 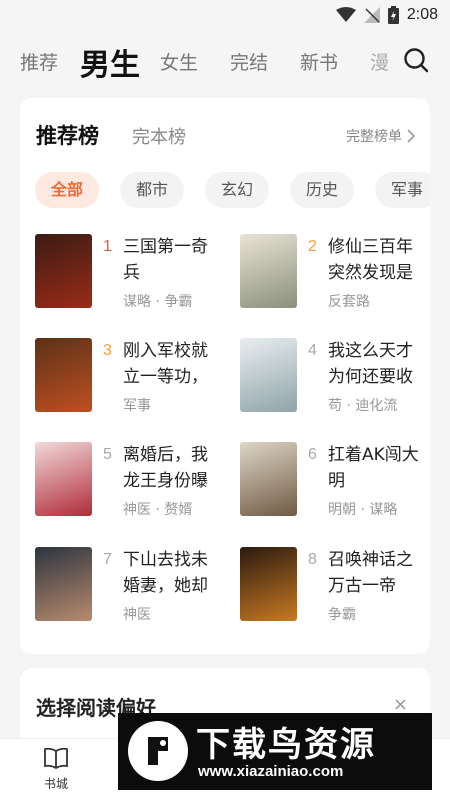 I want to click on book-tags: 神医 · 赘婿, so click(x=158, y=510).